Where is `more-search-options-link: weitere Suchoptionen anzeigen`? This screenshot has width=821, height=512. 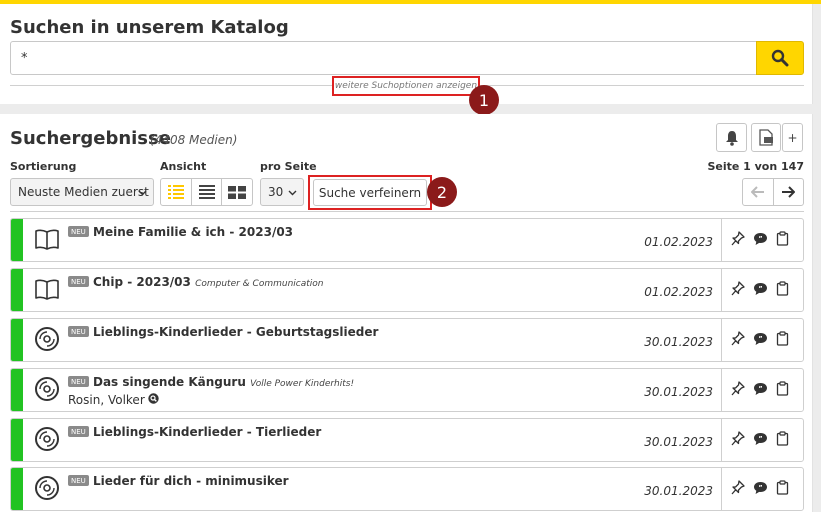 more-search-options-link: weitere Suchoptionen anzeigen is located at coordinates (406, 86).